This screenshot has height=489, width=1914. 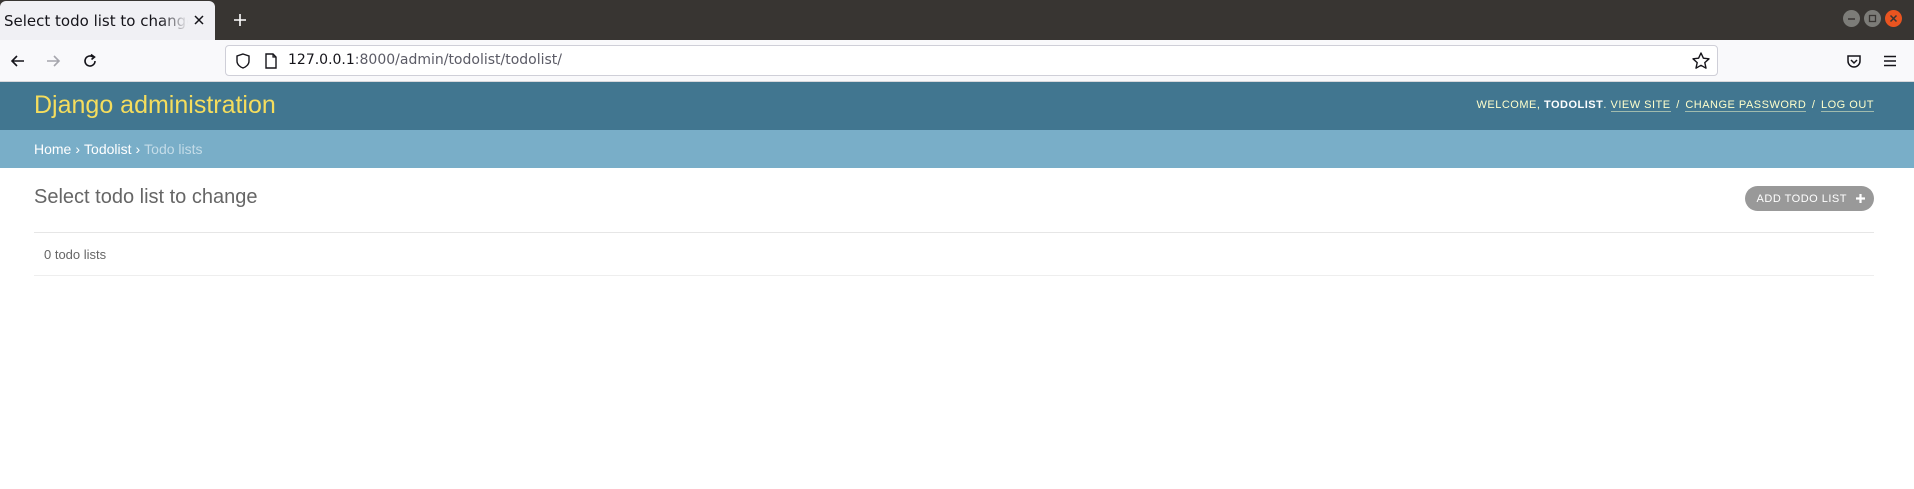 I want to click on reload-icon, so click(x=90, y=61).